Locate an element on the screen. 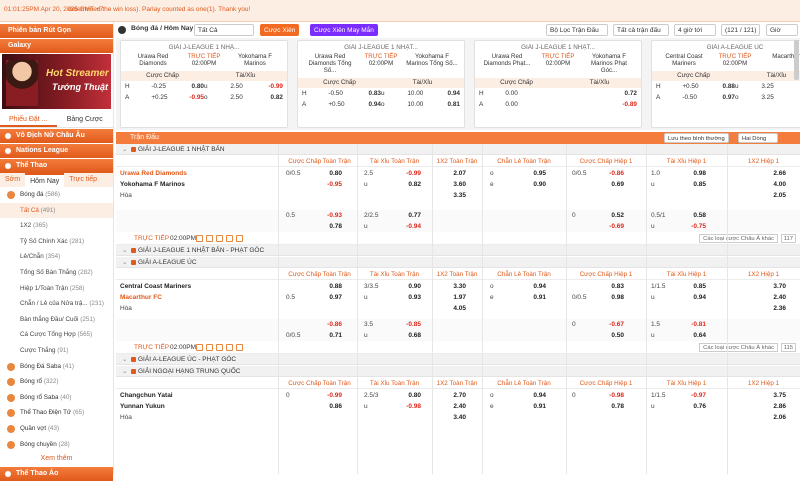  card-odds-cell: 0.80 is located at coordinates (191, 86).